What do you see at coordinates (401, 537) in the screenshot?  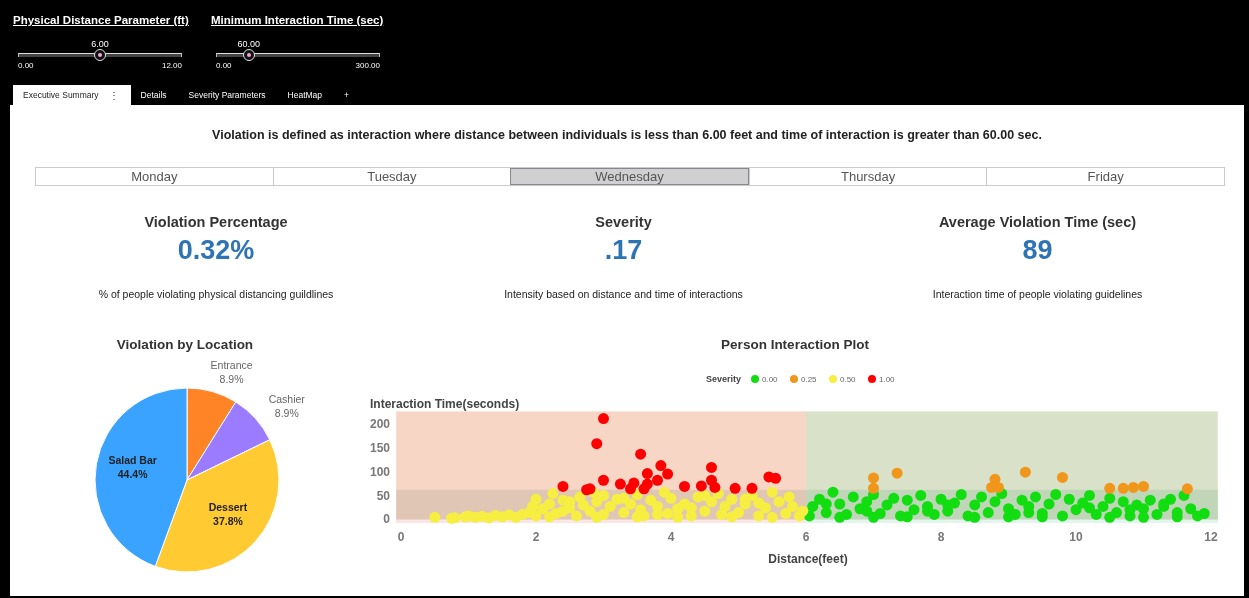 I see `x-tick-label: 0` at bounding box center [401, 537].